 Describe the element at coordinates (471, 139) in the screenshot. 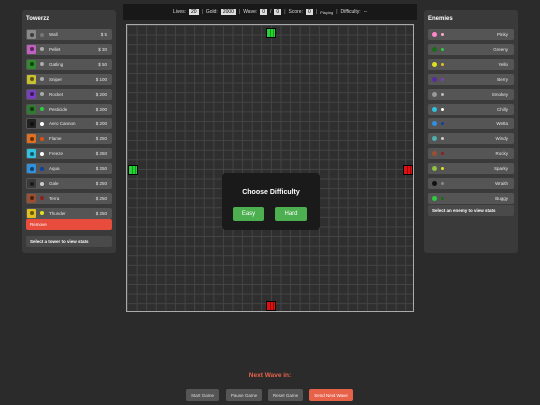

I see `enemy-item-windy: Windy` at that location.